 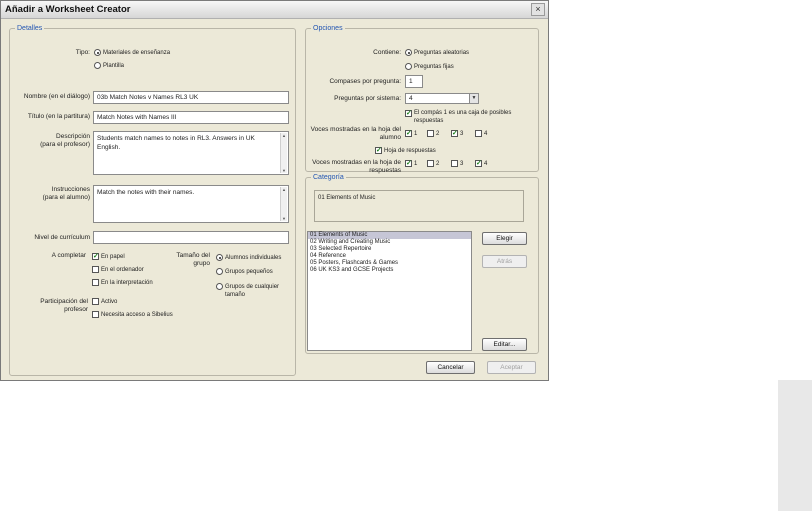 I want to click on instructions-text: Match the notes with their names., so click(x=146, y=192).